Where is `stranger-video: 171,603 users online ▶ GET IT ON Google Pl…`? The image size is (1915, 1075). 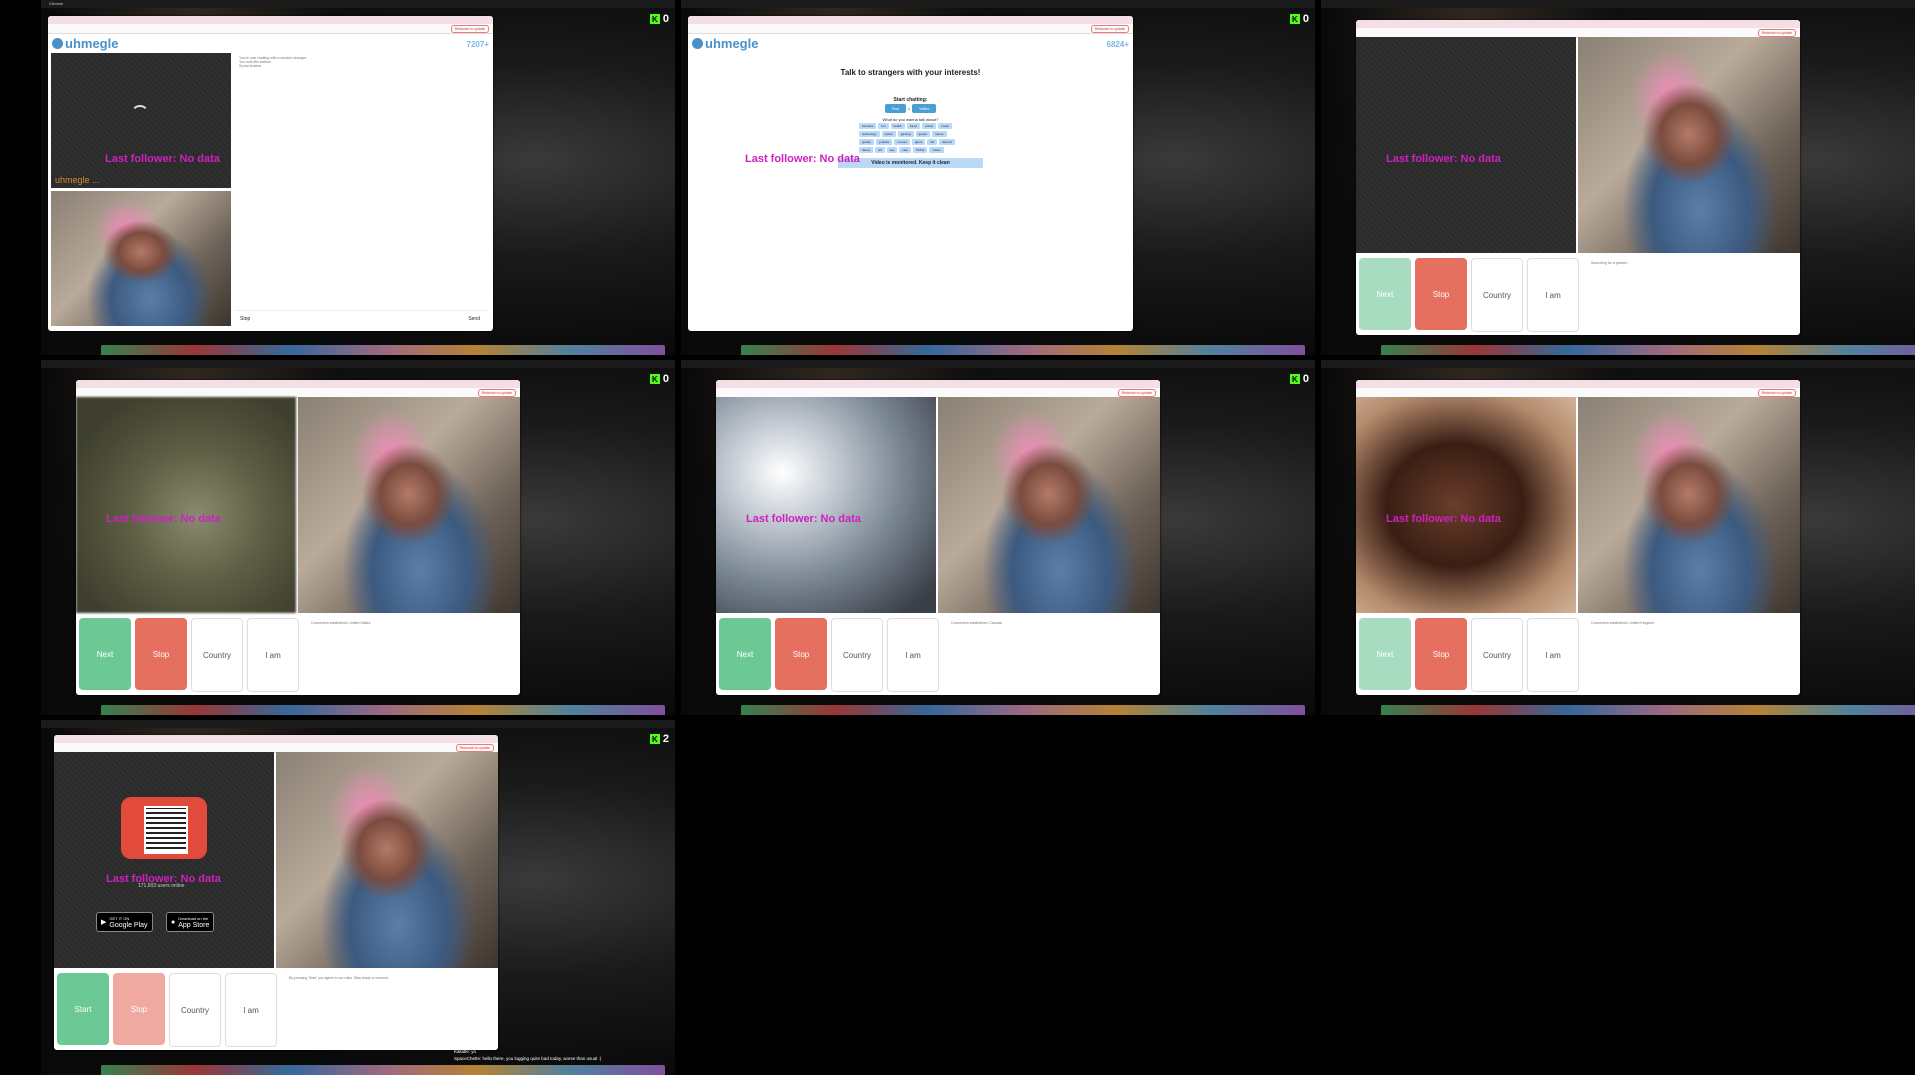
stranger-video: 171,603 users online ▶ GET IT ON Google Pl… is located at coordinates (164, 860).